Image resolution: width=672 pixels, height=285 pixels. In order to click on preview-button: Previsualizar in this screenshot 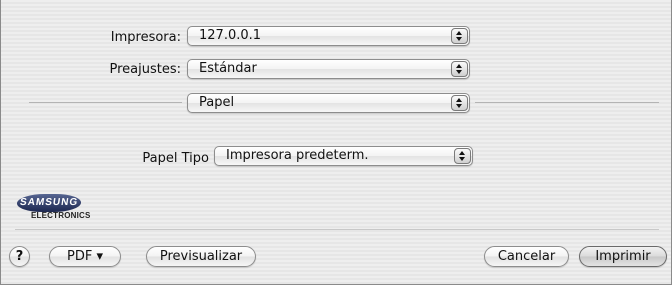, I will do `click(201, 256)`.